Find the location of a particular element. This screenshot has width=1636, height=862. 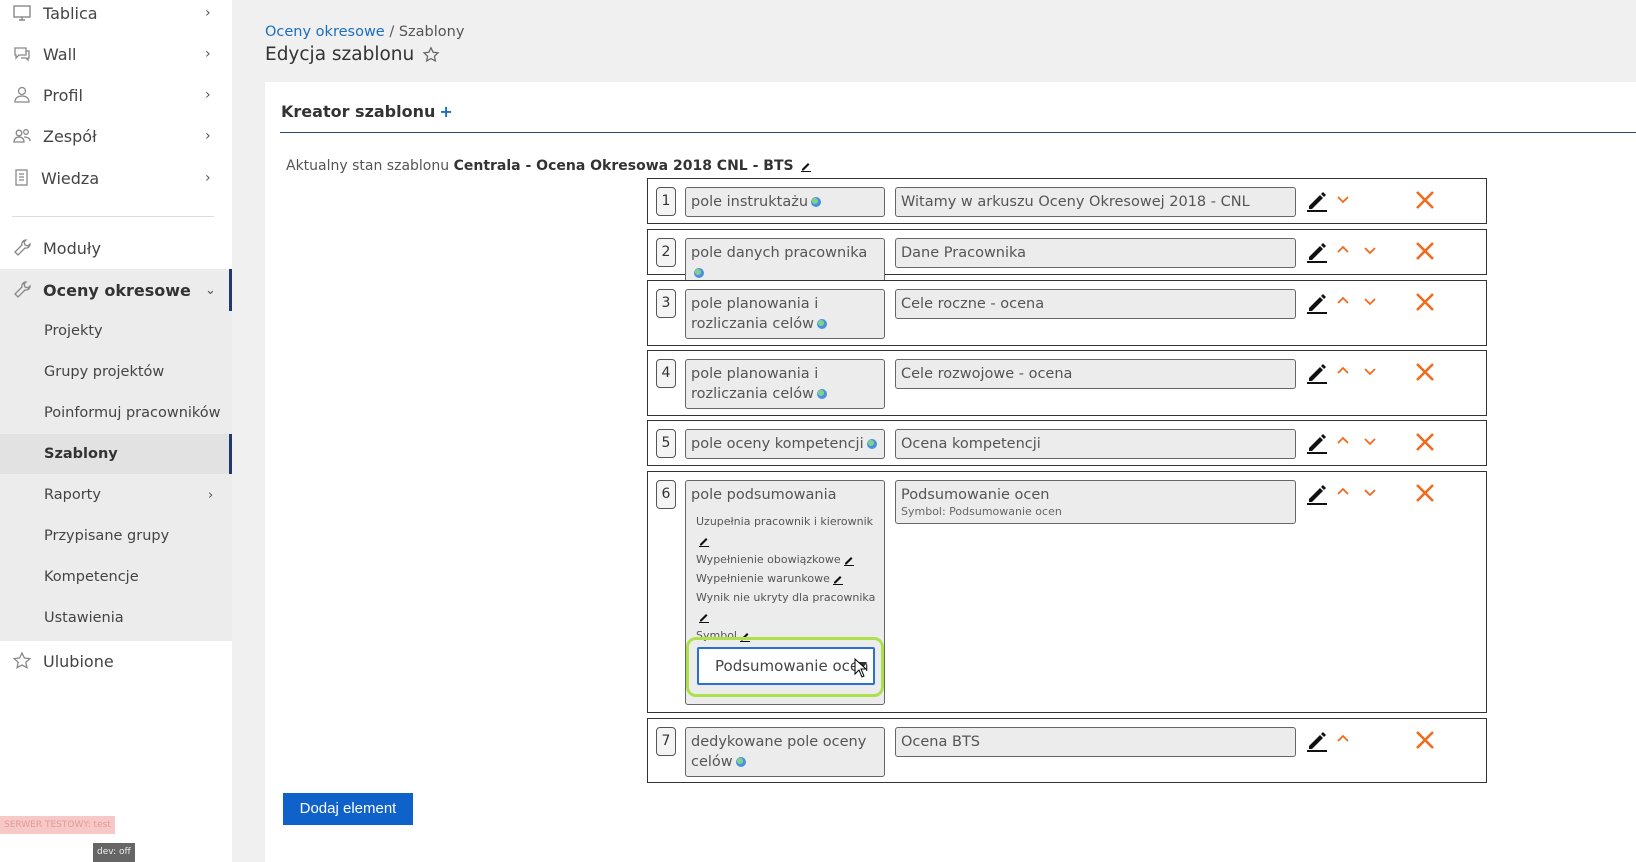

submenu-item-szablony: Szablony is located at coordinates (116, 454).